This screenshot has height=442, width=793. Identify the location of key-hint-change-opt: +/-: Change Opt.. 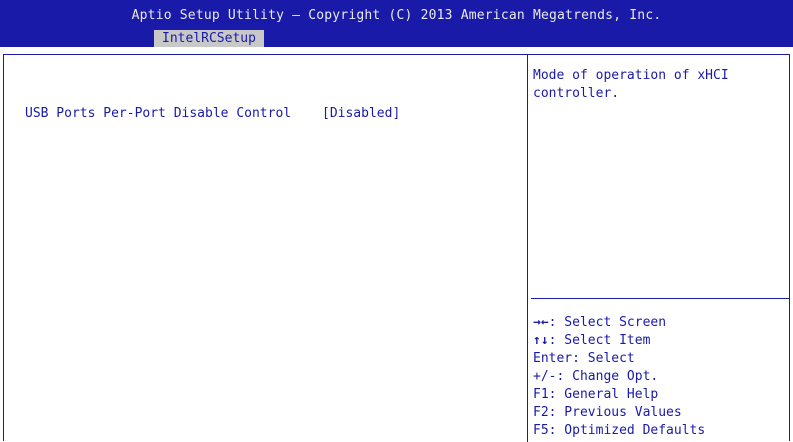
(596, 376).